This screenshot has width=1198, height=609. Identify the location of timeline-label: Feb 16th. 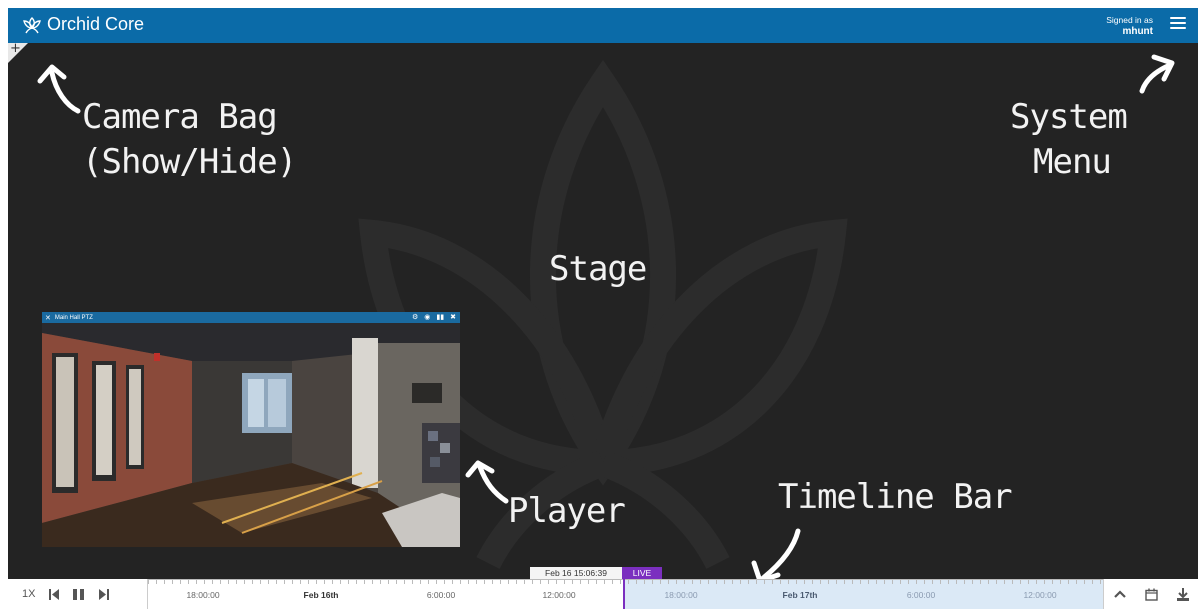
(321, 595).